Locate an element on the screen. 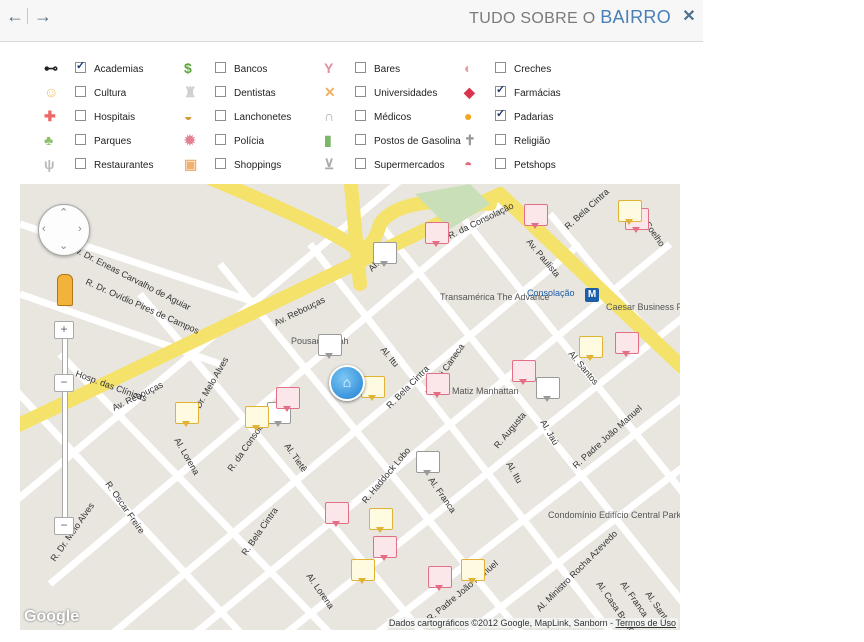 This screenshot has height=642, width=864. category-label: Padarias is located at coordinates (534, 117).